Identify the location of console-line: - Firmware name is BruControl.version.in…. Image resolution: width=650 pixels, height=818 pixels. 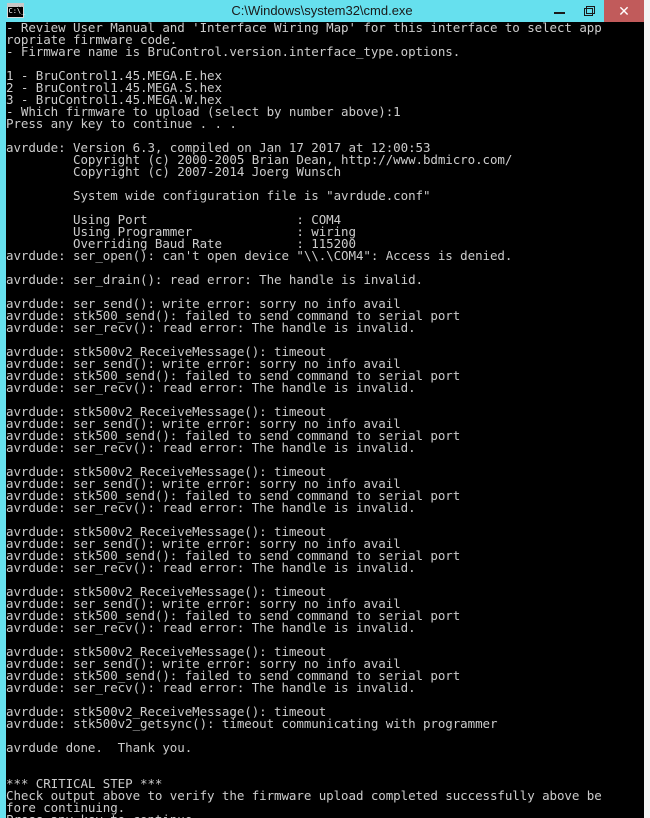
(233, 51).